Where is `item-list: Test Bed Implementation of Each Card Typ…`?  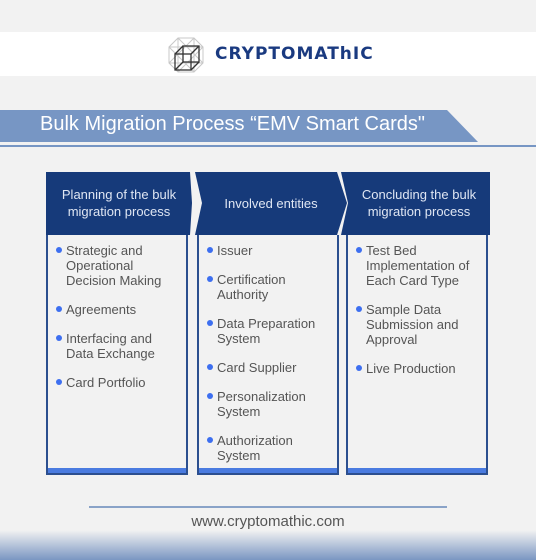 item-list: Test Bed Implementation of Each Card Typ… is located at coordinates (419, 316).